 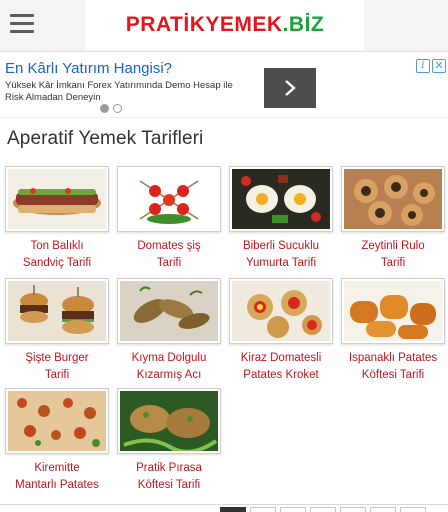 What do you see at coordinates (22, 25) in the screenshot?
I see `hamburger-menu-icon` at bounding box center [22, 25].